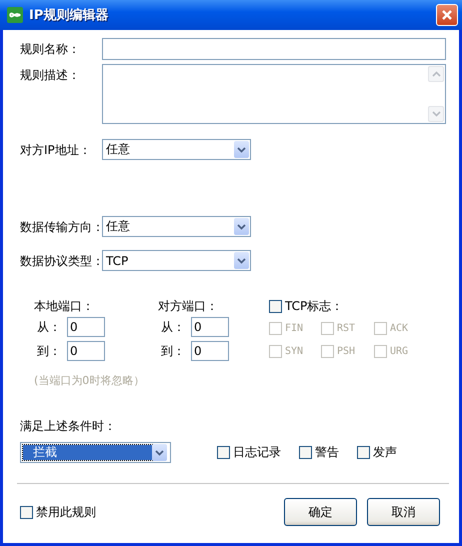 The height and width of the screenshot is (546, 462). I want to click on scroll-up-icon, so click(436, 74).